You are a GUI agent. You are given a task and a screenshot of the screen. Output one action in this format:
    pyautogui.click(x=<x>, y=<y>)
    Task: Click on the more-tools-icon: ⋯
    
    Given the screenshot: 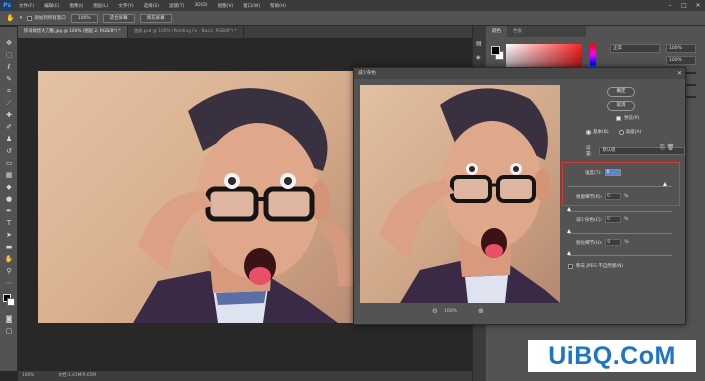 What is the action you would take?
    pyautogui.click(x=9, y=283)
    